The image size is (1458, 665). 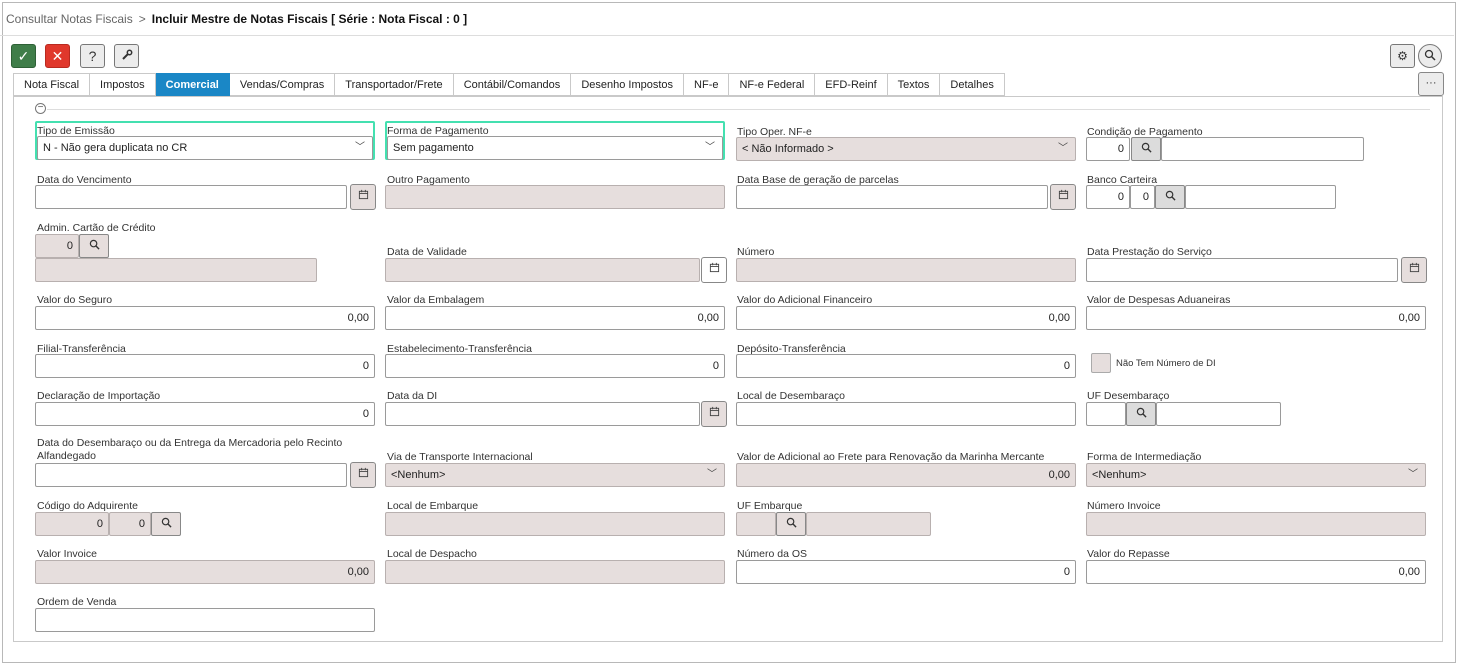 I want to click on codigo-adquirente-code1: 0, so click(x=72, y=524).